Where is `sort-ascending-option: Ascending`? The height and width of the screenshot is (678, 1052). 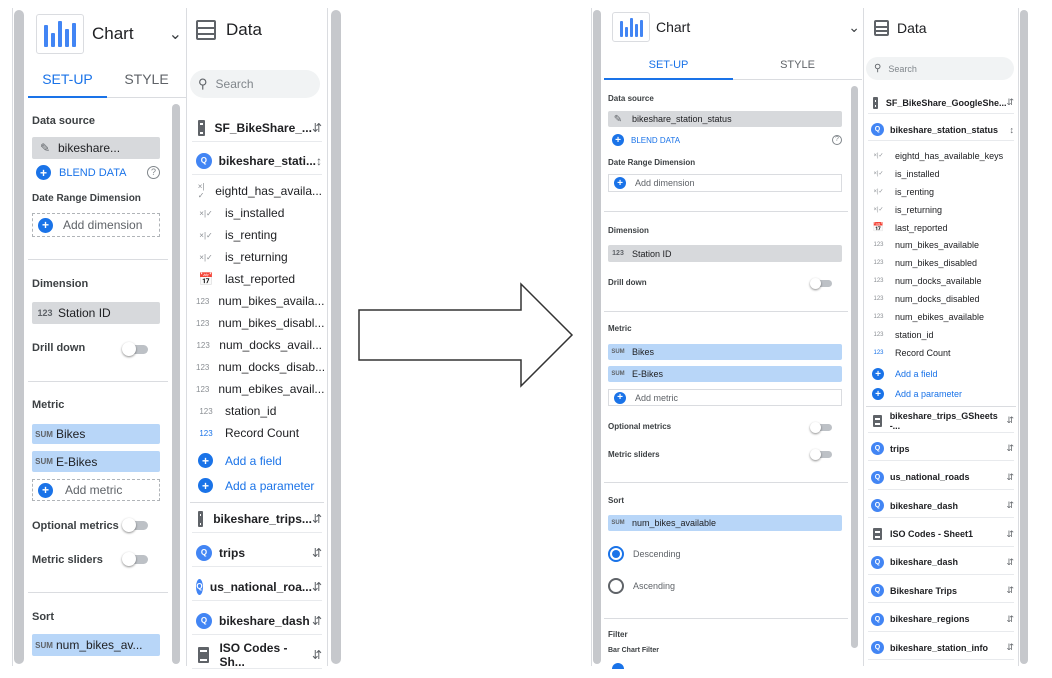
sort-ascending-option: Ascending is located at coordinates (641, 586).